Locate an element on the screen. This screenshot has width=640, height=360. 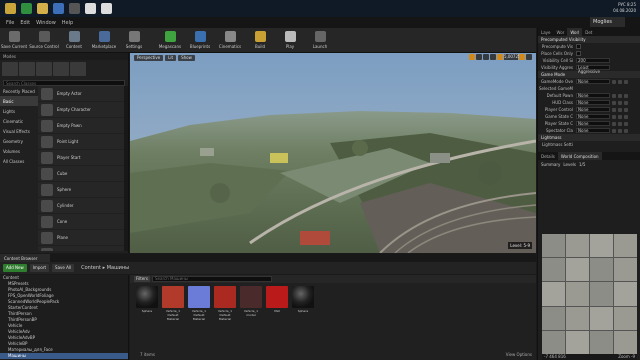
placeable-item: Empty Pawn is located at coordinates (81, 126).